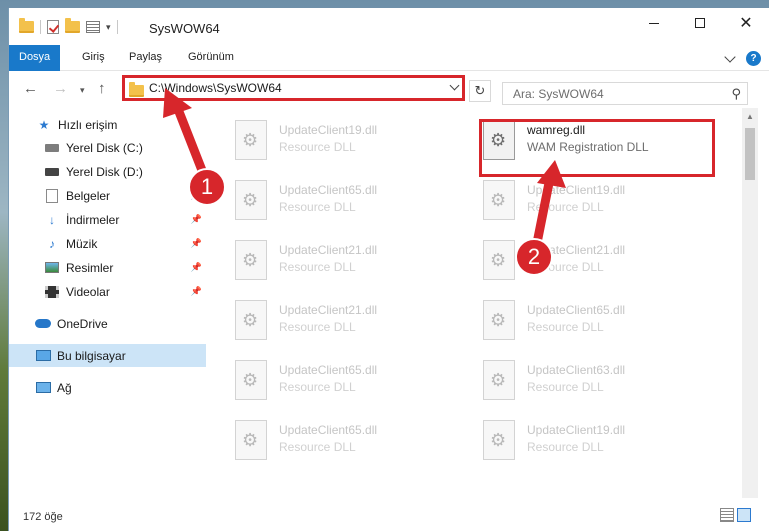 The width and height of the screenshot is (769, 531). Describe the element at coordinates (107, 355) in the screenshot. I see `sidebar-item-this-pc: Bu bilgisayar` at that location.